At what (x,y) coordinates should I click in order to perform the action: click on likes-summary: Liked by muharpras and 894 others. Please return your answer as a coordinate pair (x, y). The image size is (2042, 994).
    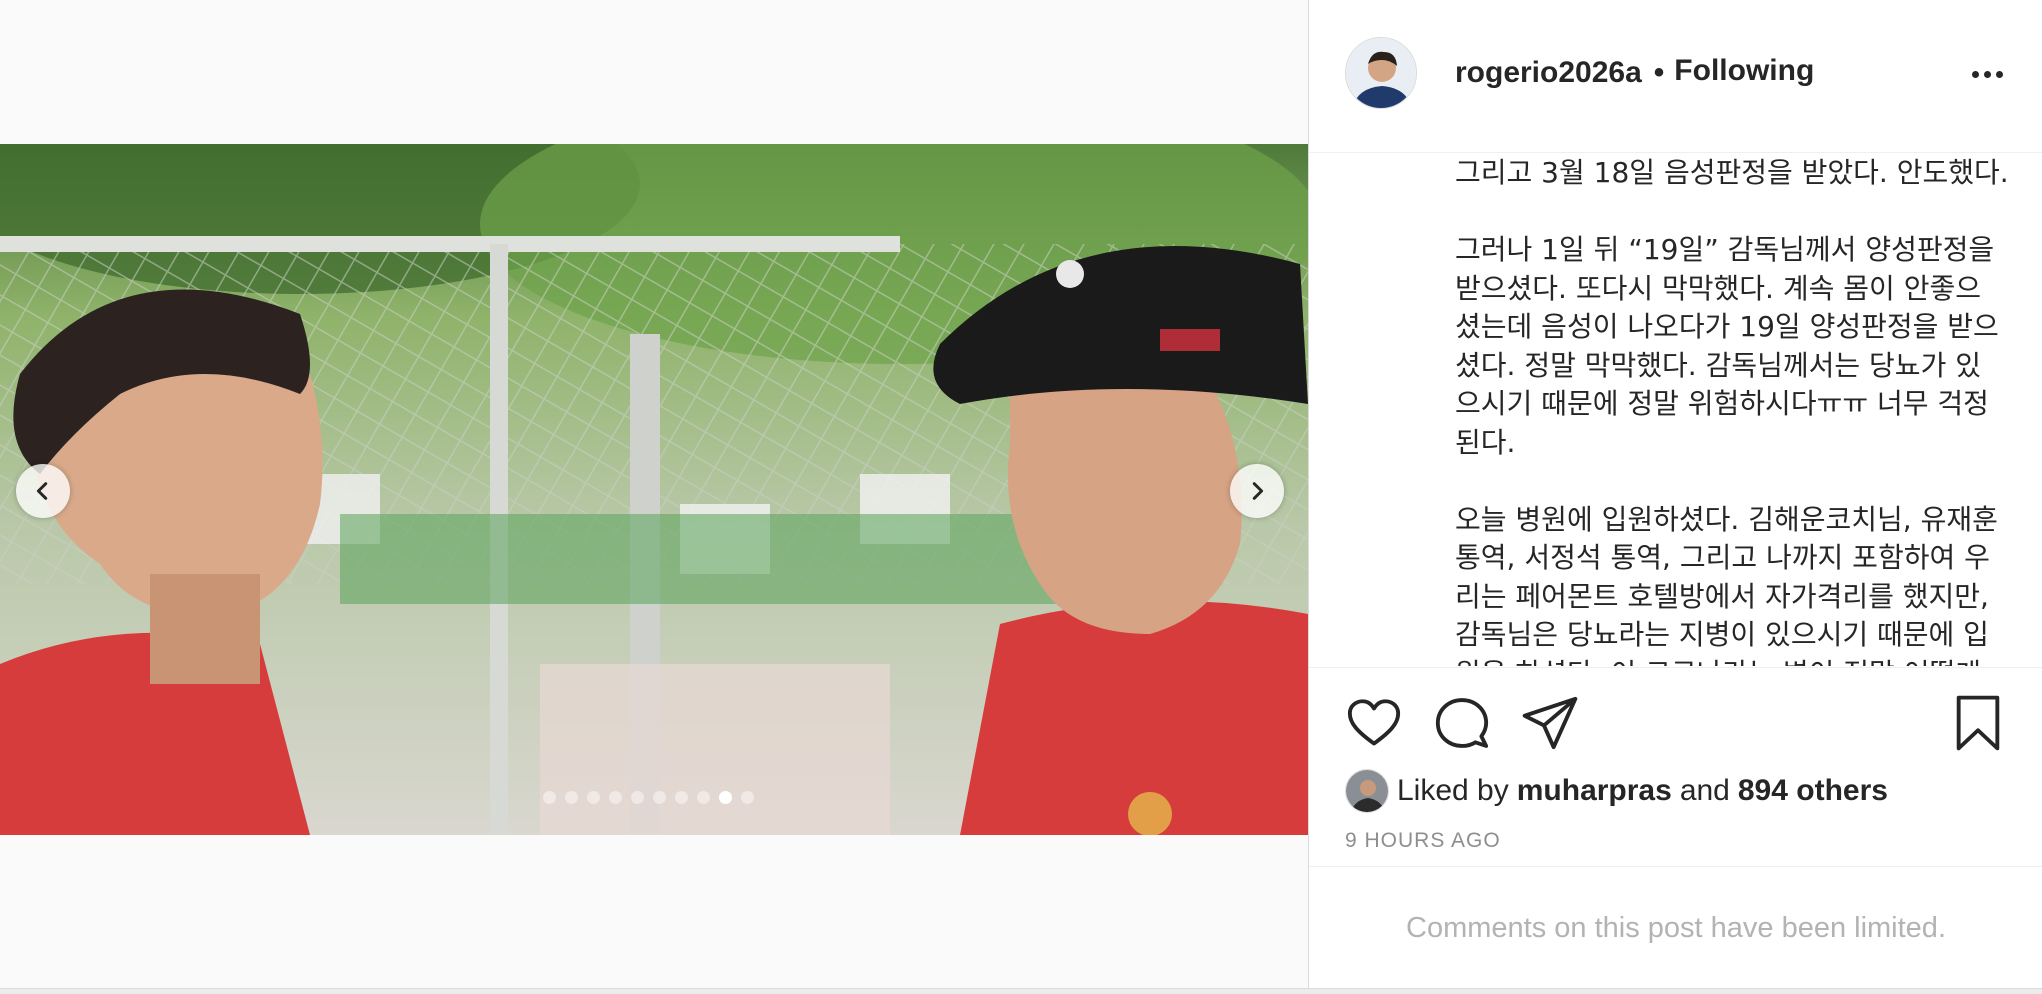
    Looking at the image, I should click on (1620, 791).